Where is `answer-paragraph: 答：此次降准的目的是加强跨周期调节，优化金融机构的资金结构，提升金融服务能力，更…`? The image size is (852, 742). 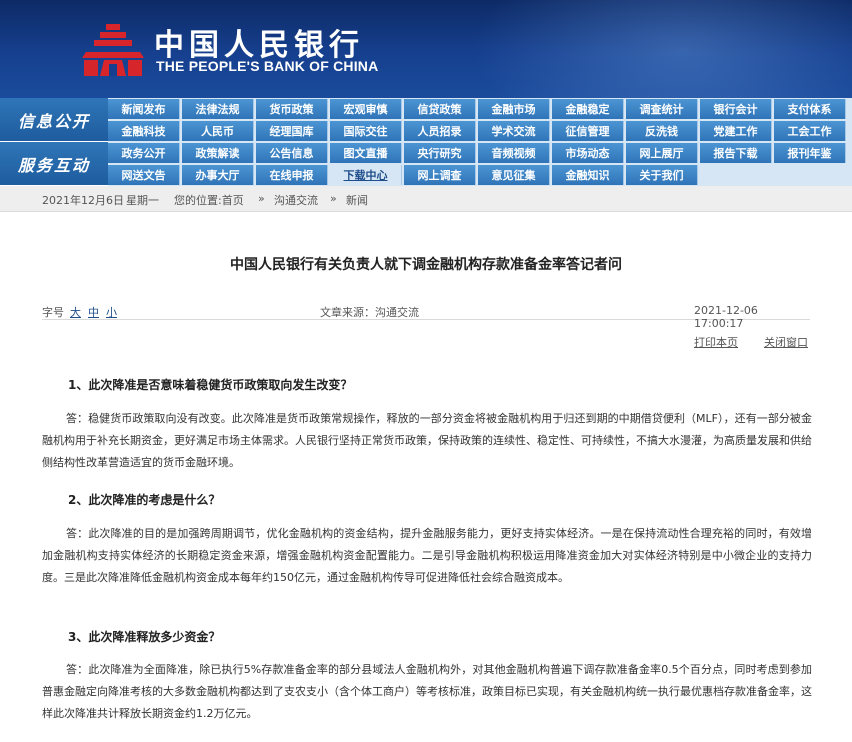 answer-paragraph: 答：此次降准的目的是加强跨周期调节，优化金融机构的资金结构，提升金融服务能力，更… is located at coordinates (427, 555).